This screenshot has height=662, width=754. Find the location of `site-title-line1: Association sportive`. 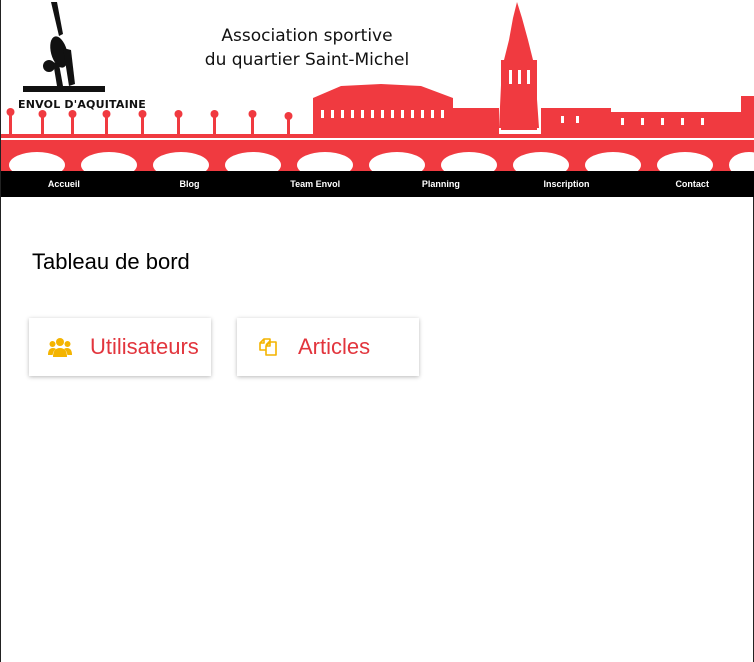

site-title-line1: Association sportive is located at coordinates (307, 36).